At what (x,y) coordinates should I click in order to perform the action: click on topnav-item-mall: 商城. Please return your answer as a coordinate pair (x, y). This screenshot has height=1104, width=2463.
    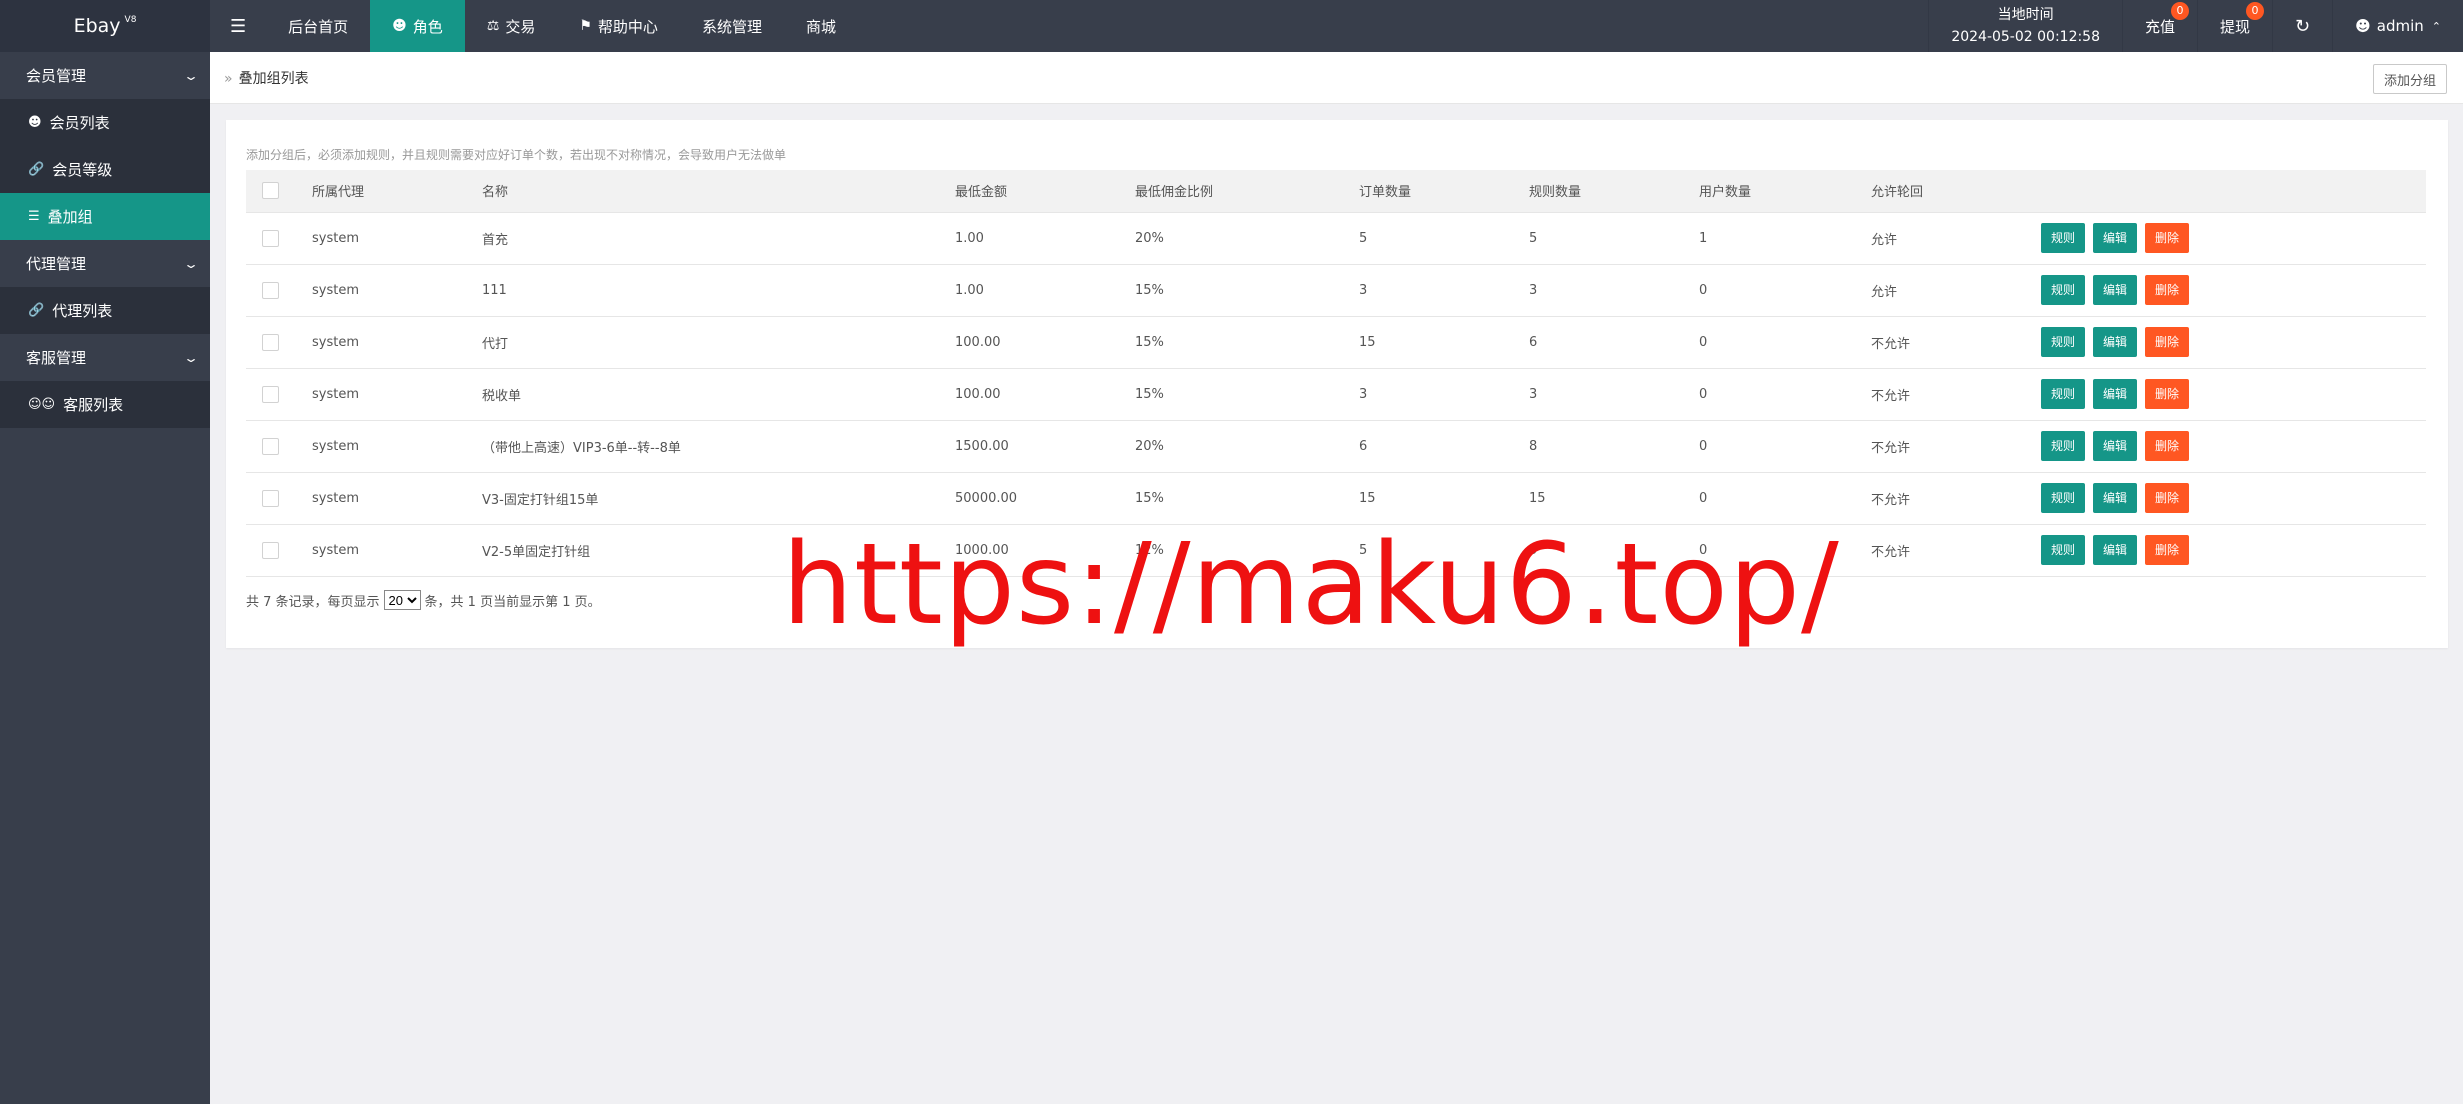
    Looking at the image, I should click on (821, 26).